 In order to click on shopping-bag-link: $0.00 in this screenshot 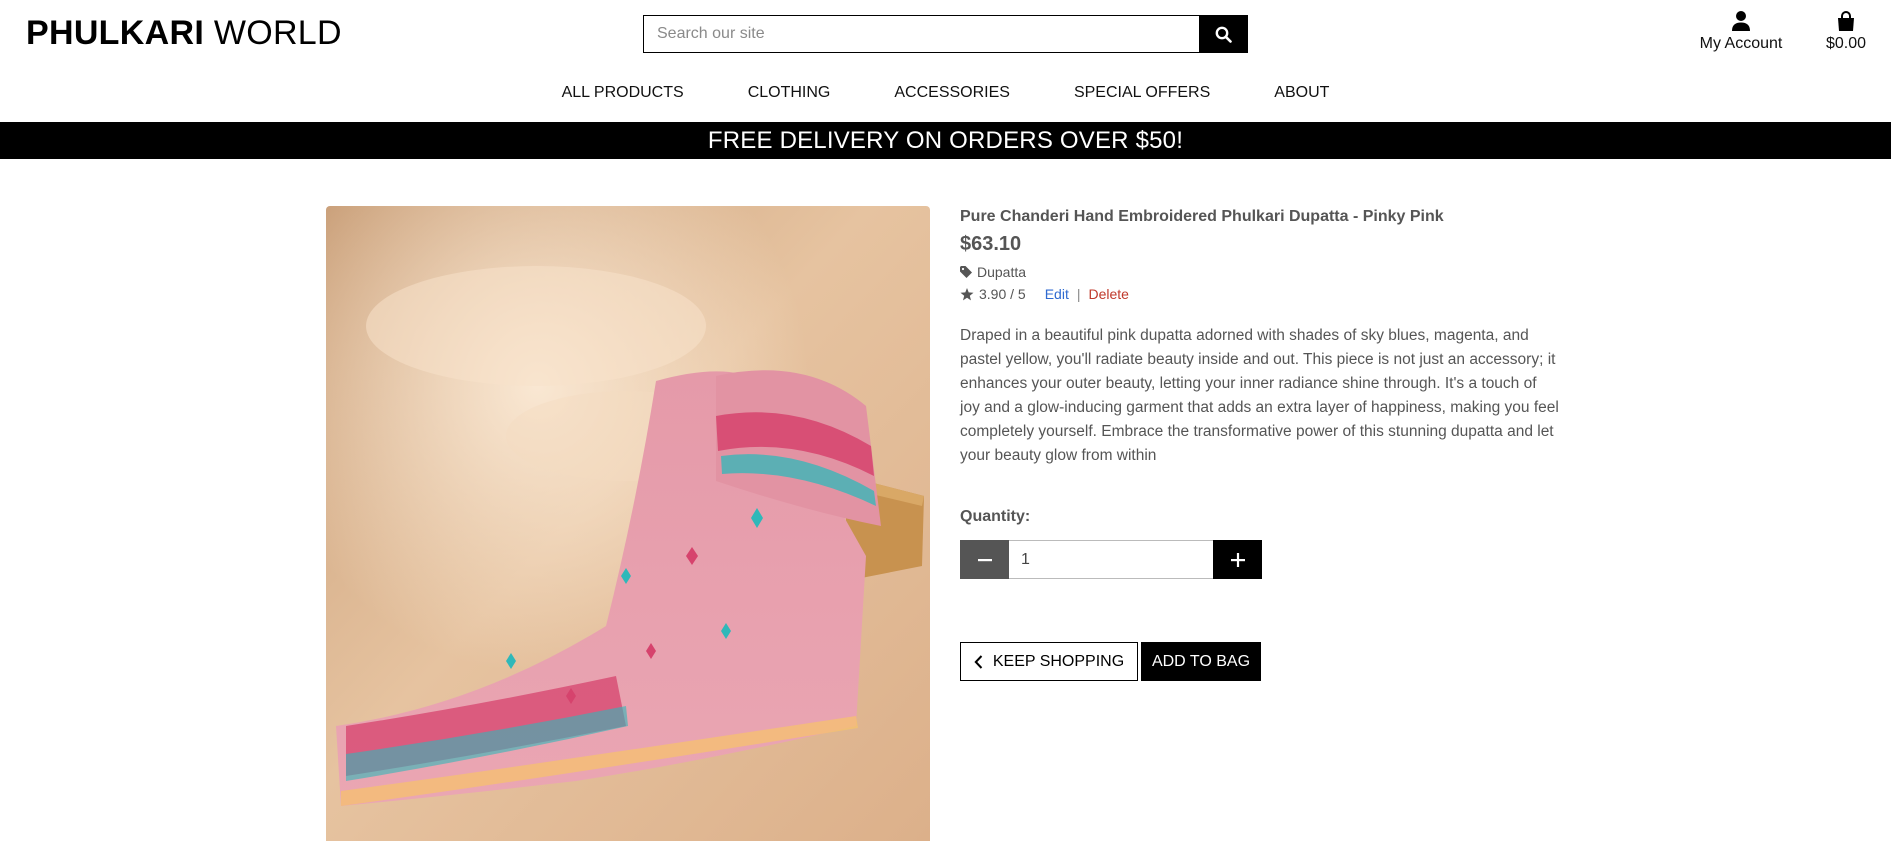, I will do `click(1846, 31)`.